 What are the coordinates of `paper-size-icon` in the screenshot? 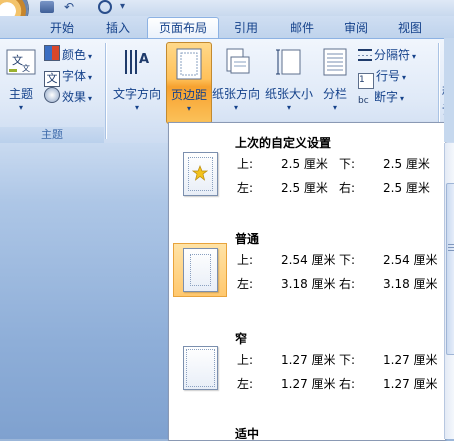 It's located at (288, 62).